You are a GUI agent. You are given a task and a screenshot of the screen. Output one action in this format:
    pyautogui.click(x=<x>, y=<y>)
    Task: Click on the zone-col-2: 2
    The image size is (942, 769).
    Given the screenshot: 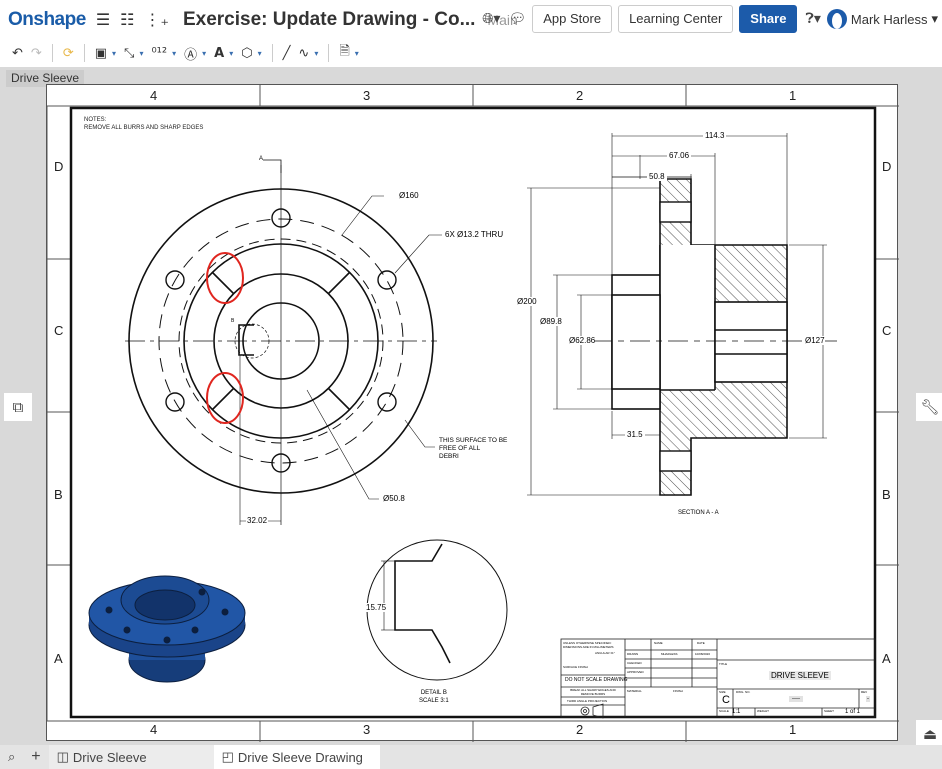 What is the action you would take?
    pyautogui.click(x=580, y=95)
    